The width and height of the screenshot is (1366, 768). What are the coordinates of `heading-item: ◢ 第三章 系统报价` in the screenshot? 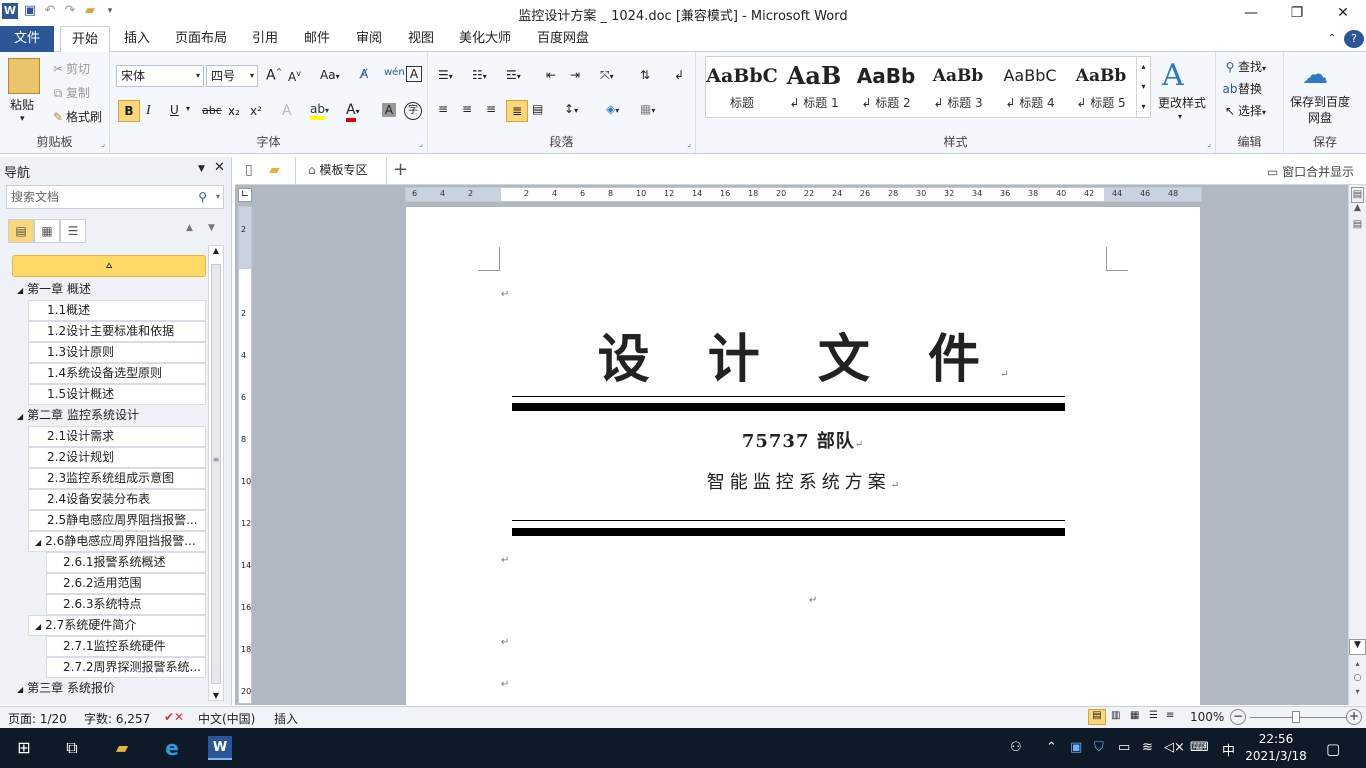 It's located at (109, 688).